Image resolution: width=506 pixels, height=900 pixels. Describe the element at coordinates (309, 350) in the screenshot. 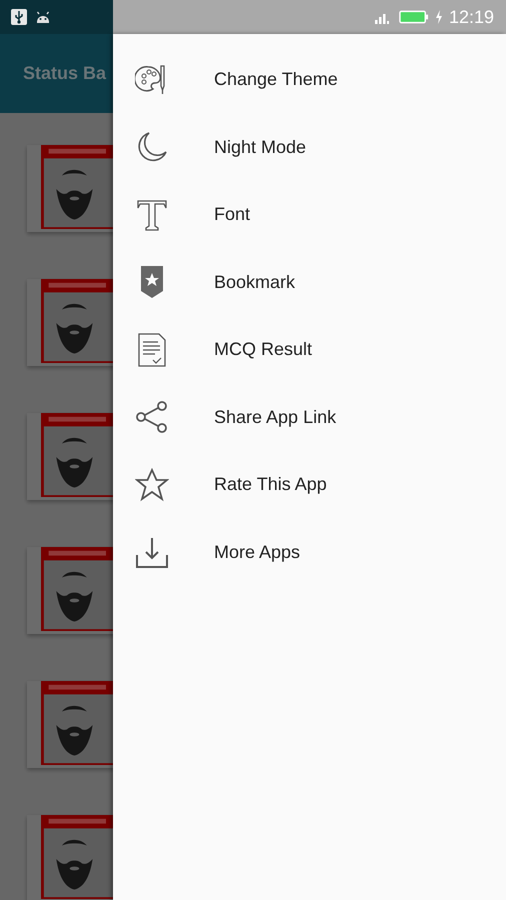

I see `drawer-item: MCQ Result` at that location.